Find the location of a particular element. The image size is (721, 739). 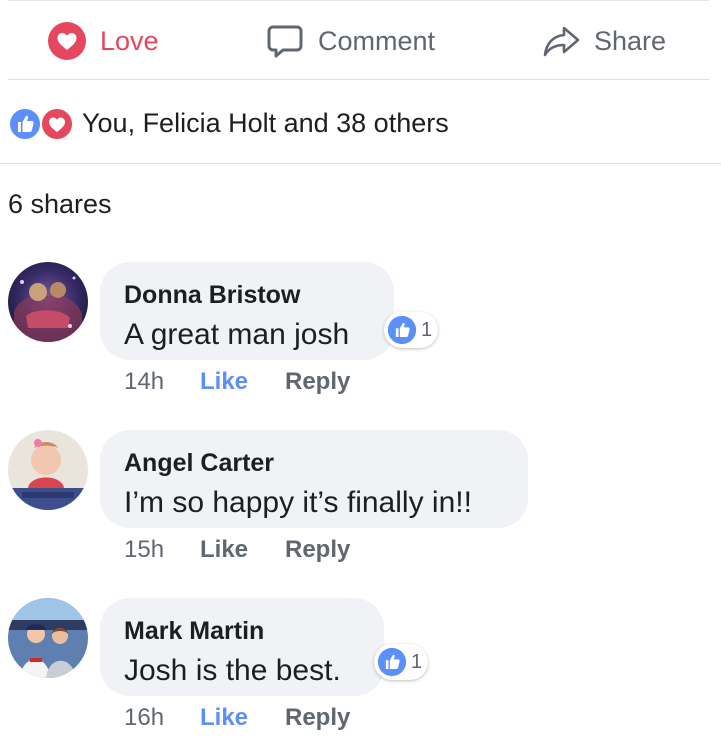

post-action-bar: Love Comment Share is located at coordinates (360, 40).